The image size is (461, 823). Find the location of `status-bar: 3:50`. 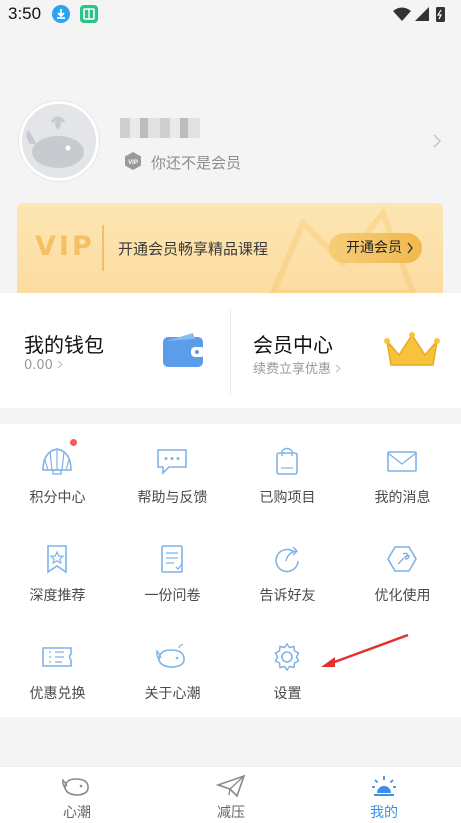

status-bar: 3:50 is located at coordinates (230, 14).